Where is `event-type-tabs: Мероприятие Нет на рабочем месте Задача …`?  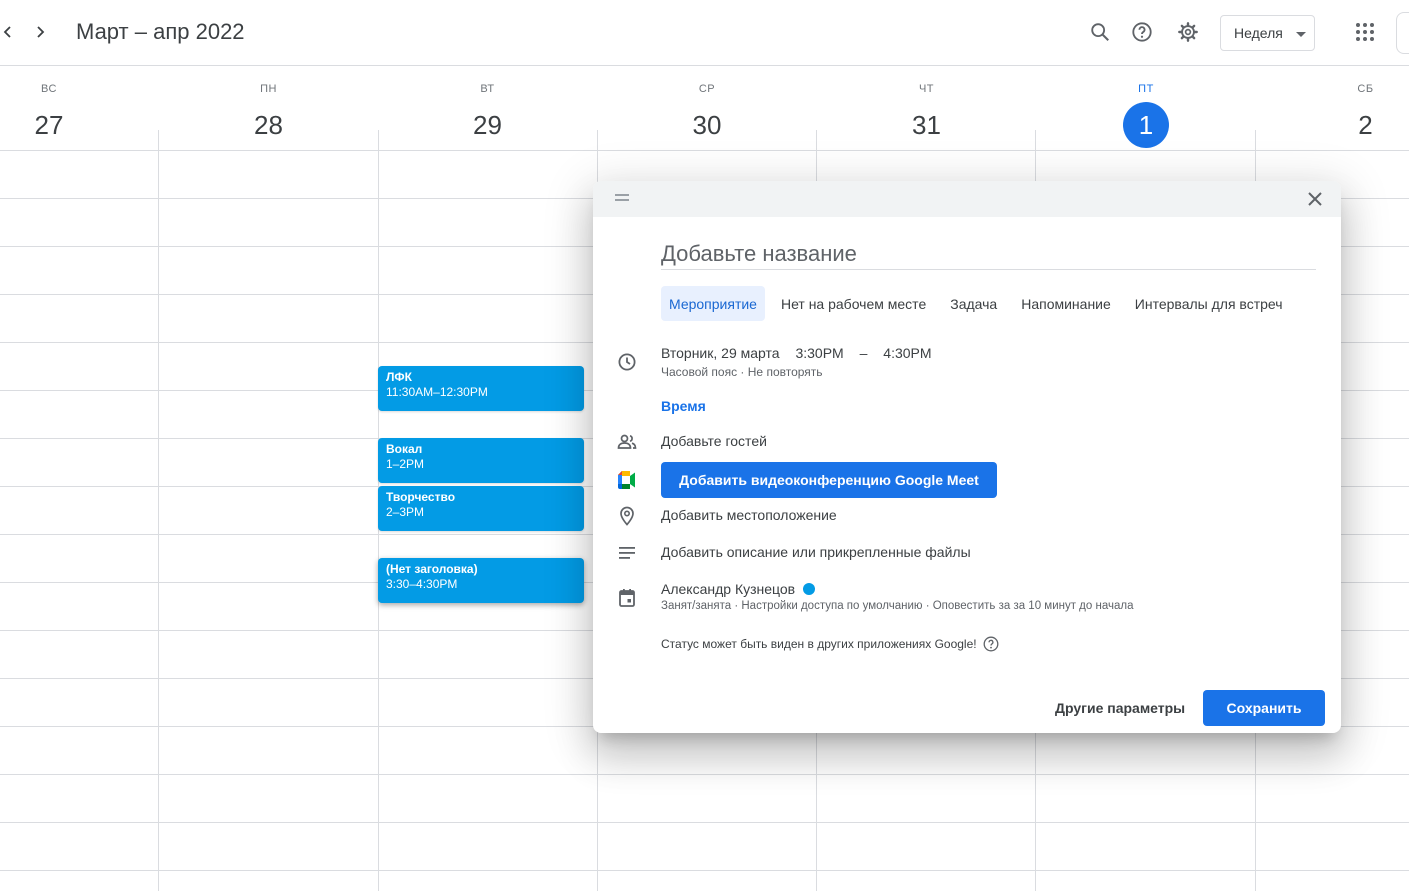 event-type-tabs: Мероприятие Нет на рабочем месте Задача … is located at coordinates (980, 303).